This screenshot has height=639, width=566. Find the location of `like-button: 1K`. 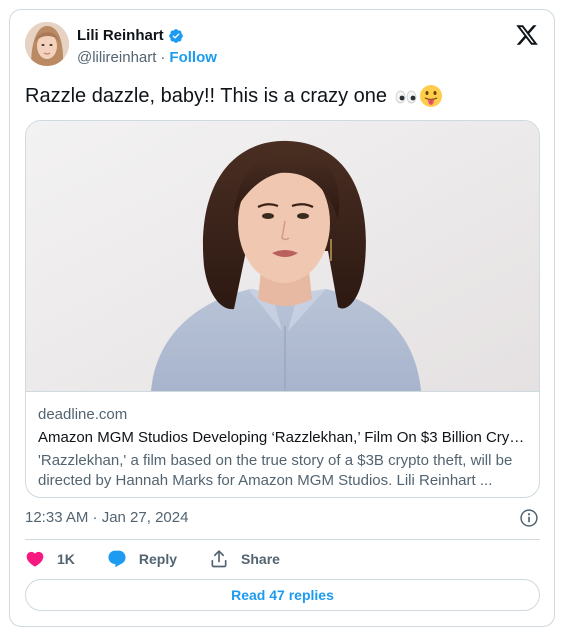

like-button: 1K is located at coordinates (50, 559).